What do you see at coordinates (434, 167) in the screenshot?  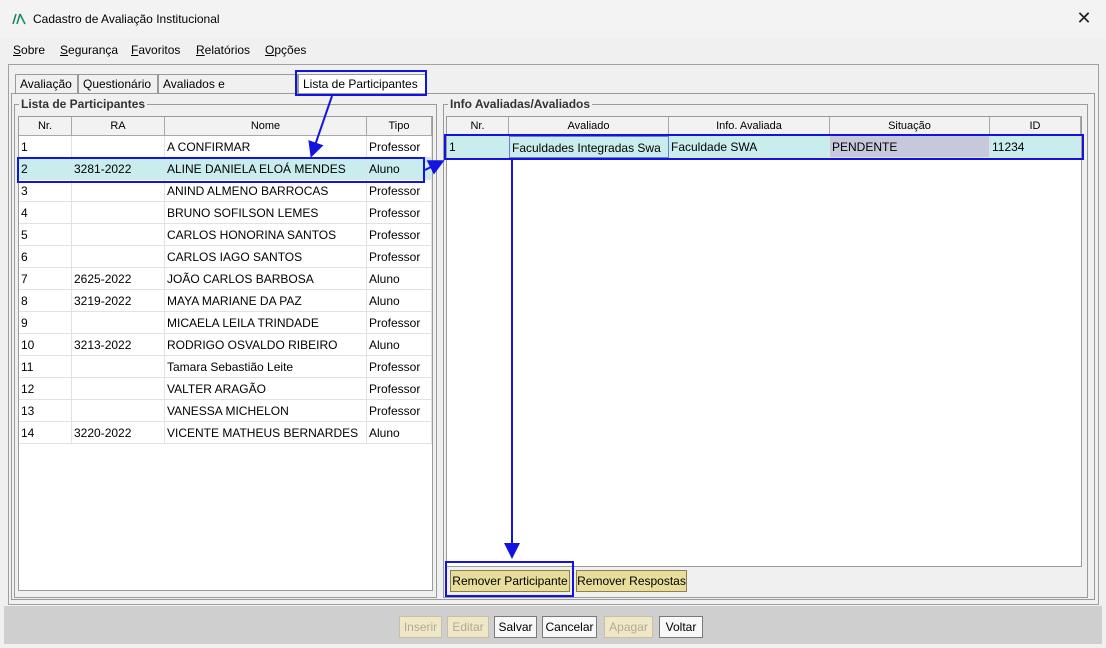 I see `arrow-row-to-info` at bounding box center [434, 167].